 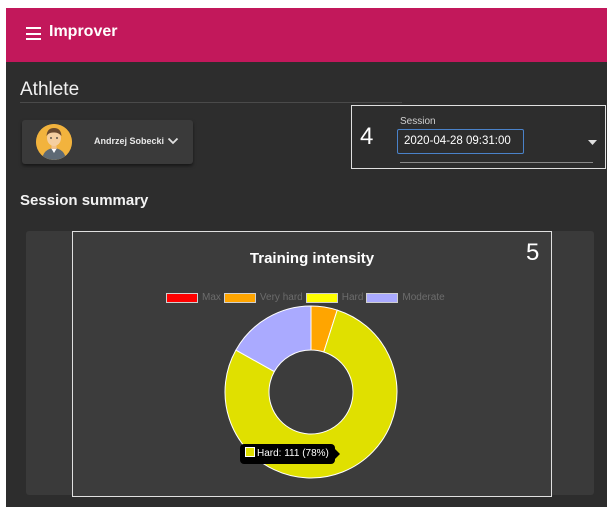 I want to click on athlete-section-title: Athlete, so click(x=50, y=89).